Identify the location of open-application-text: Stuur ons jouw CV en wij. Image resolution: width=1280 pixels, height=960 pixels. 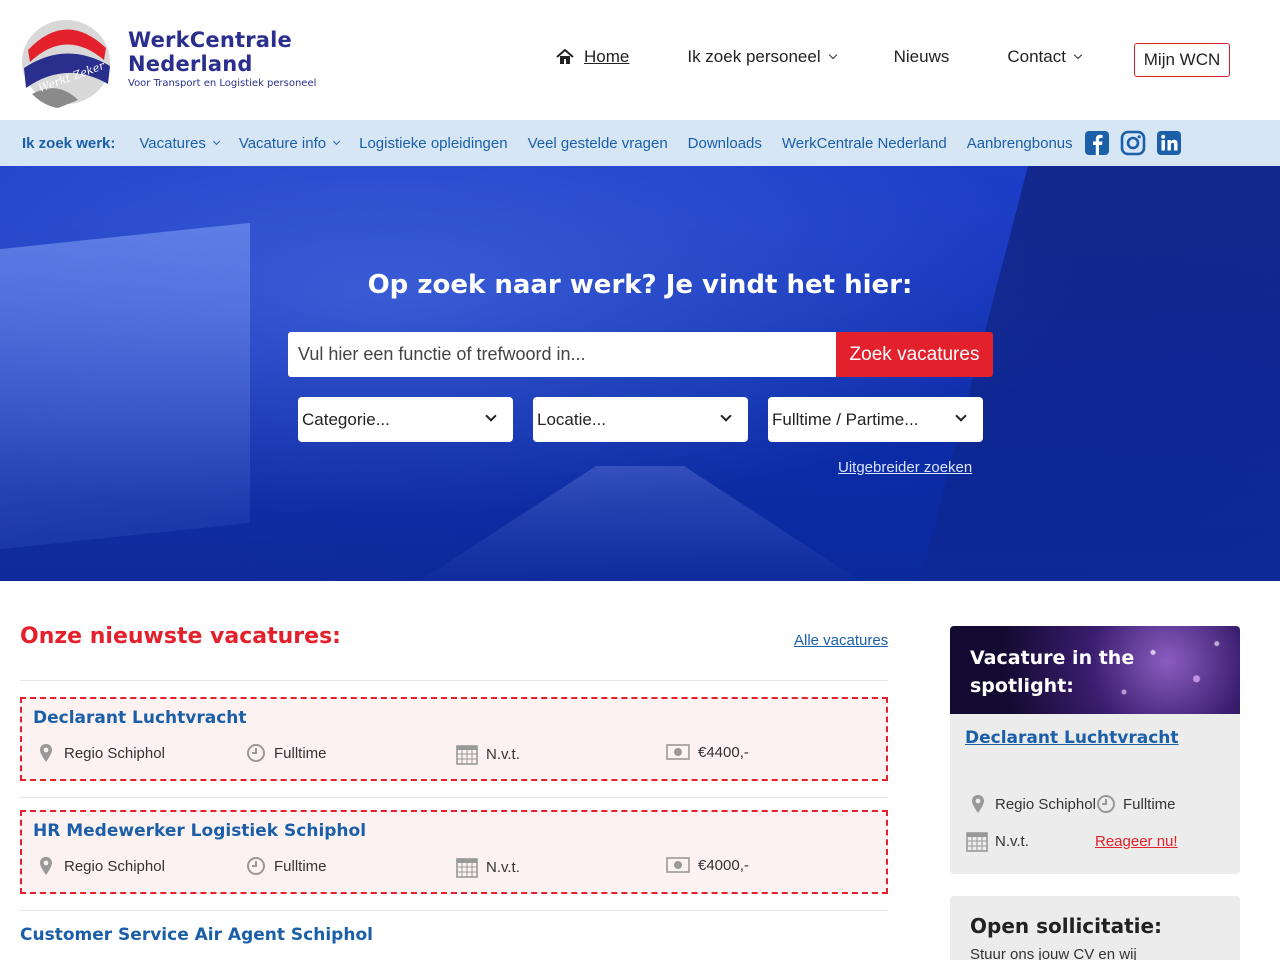
(1053, 953).